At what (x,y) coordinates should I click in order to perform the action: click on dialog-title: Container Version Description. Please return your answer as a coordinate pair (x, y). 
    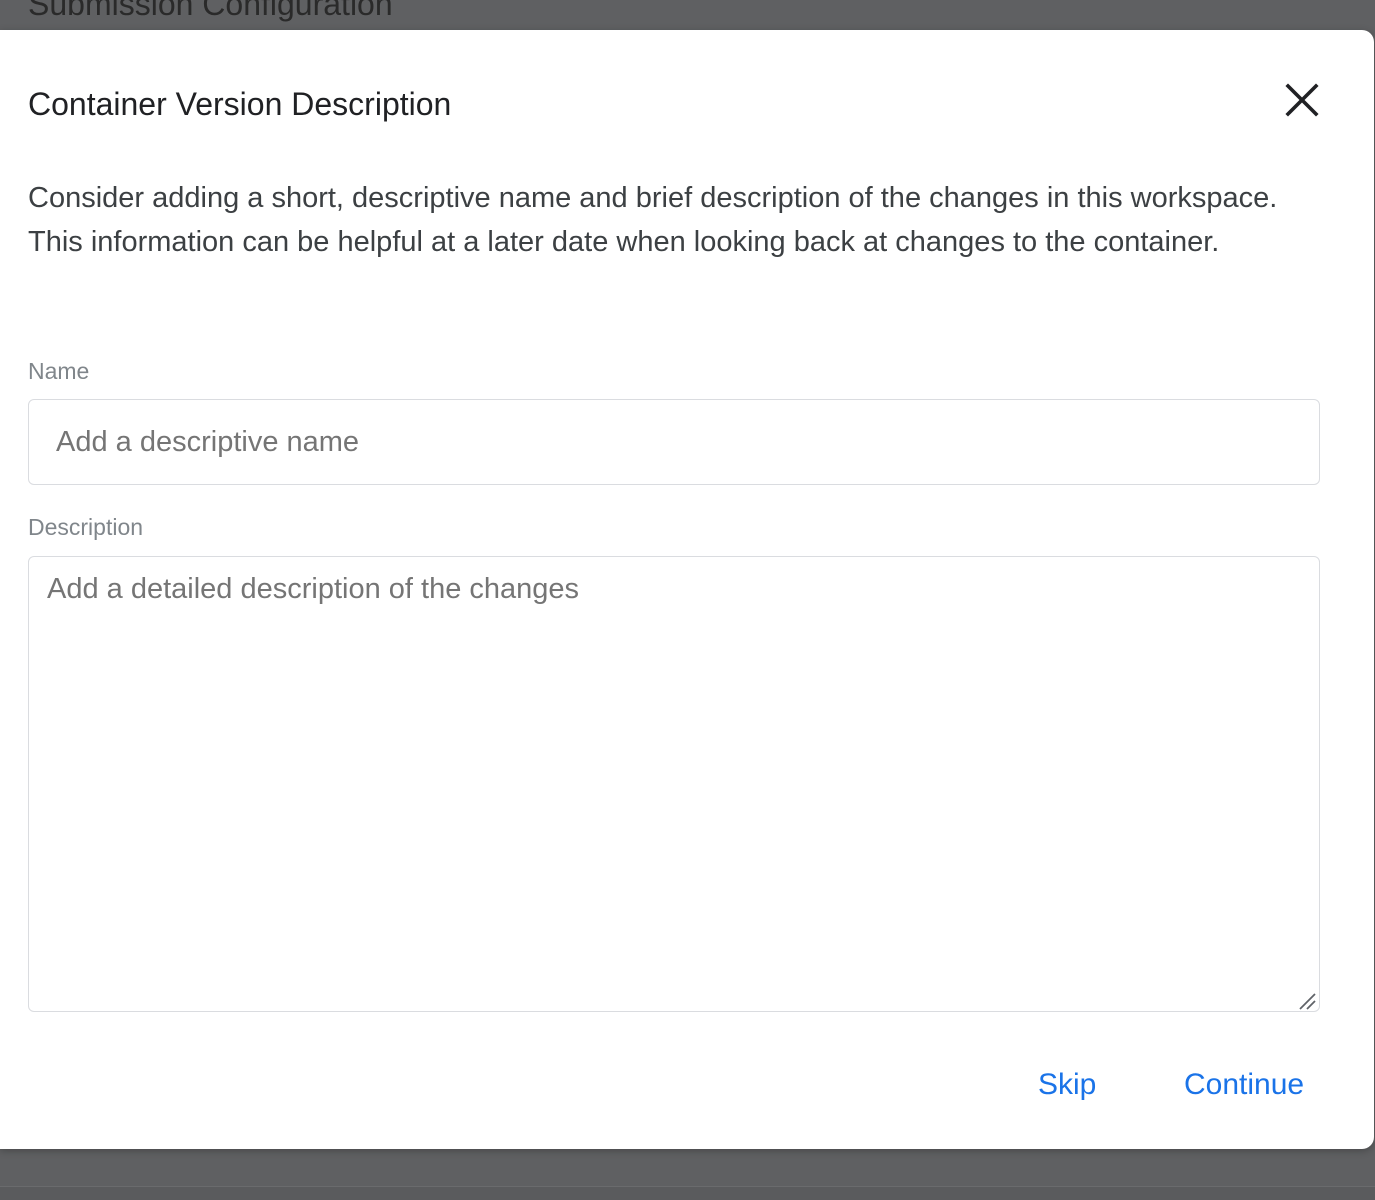
    Looking at the image, I should click on (240, 104).